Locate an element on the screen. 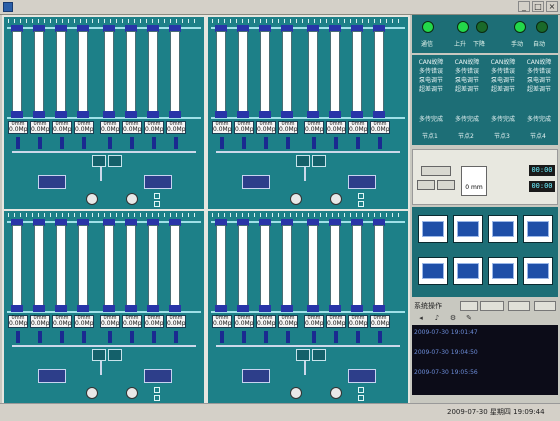  comm-lamp-icon is located at coordinates (428, 27).